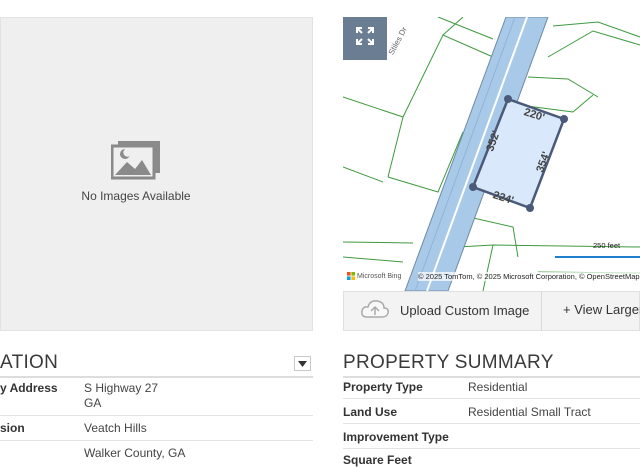 The image size is (640, 467). What do you see at coordinates (135, 162) in the screenshot?
I see `image-placeholder-icon` at bounding box center [135, 162].